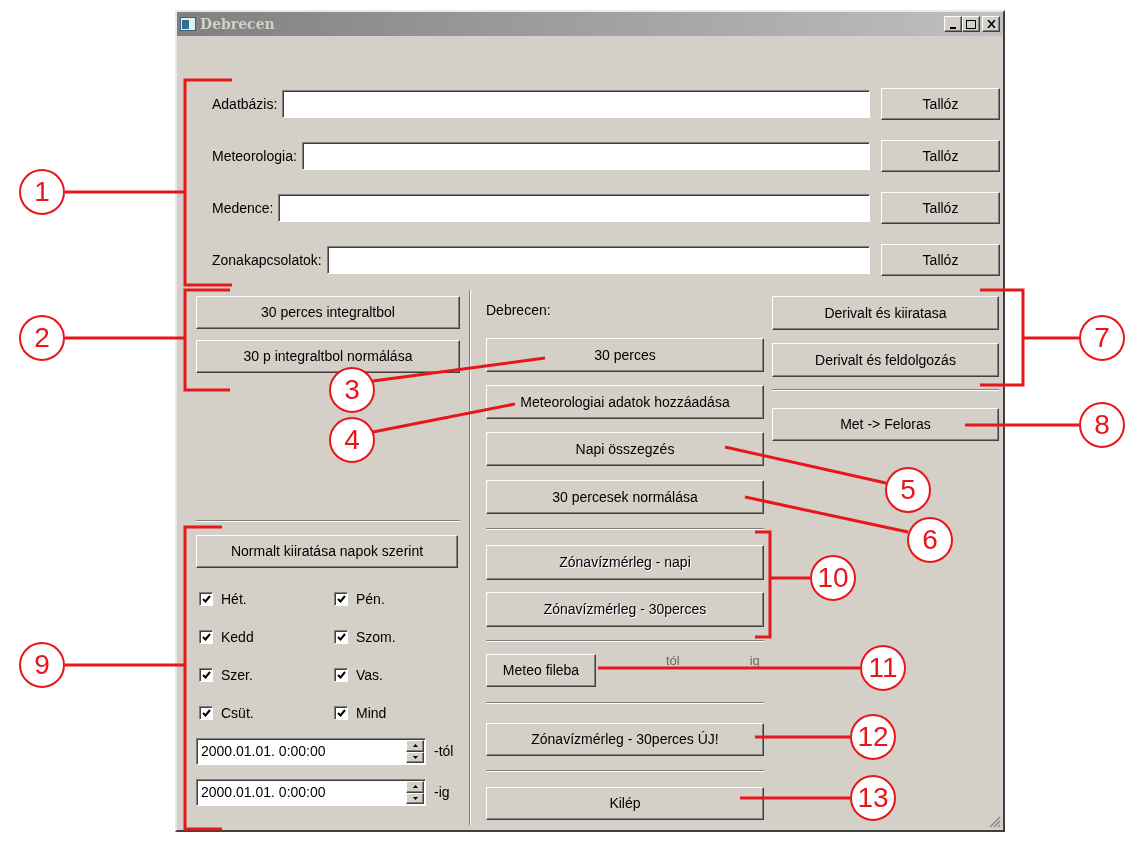  Describe the element at coordinates (188, 24) in the screenshot. I see `window-icon` at that location.